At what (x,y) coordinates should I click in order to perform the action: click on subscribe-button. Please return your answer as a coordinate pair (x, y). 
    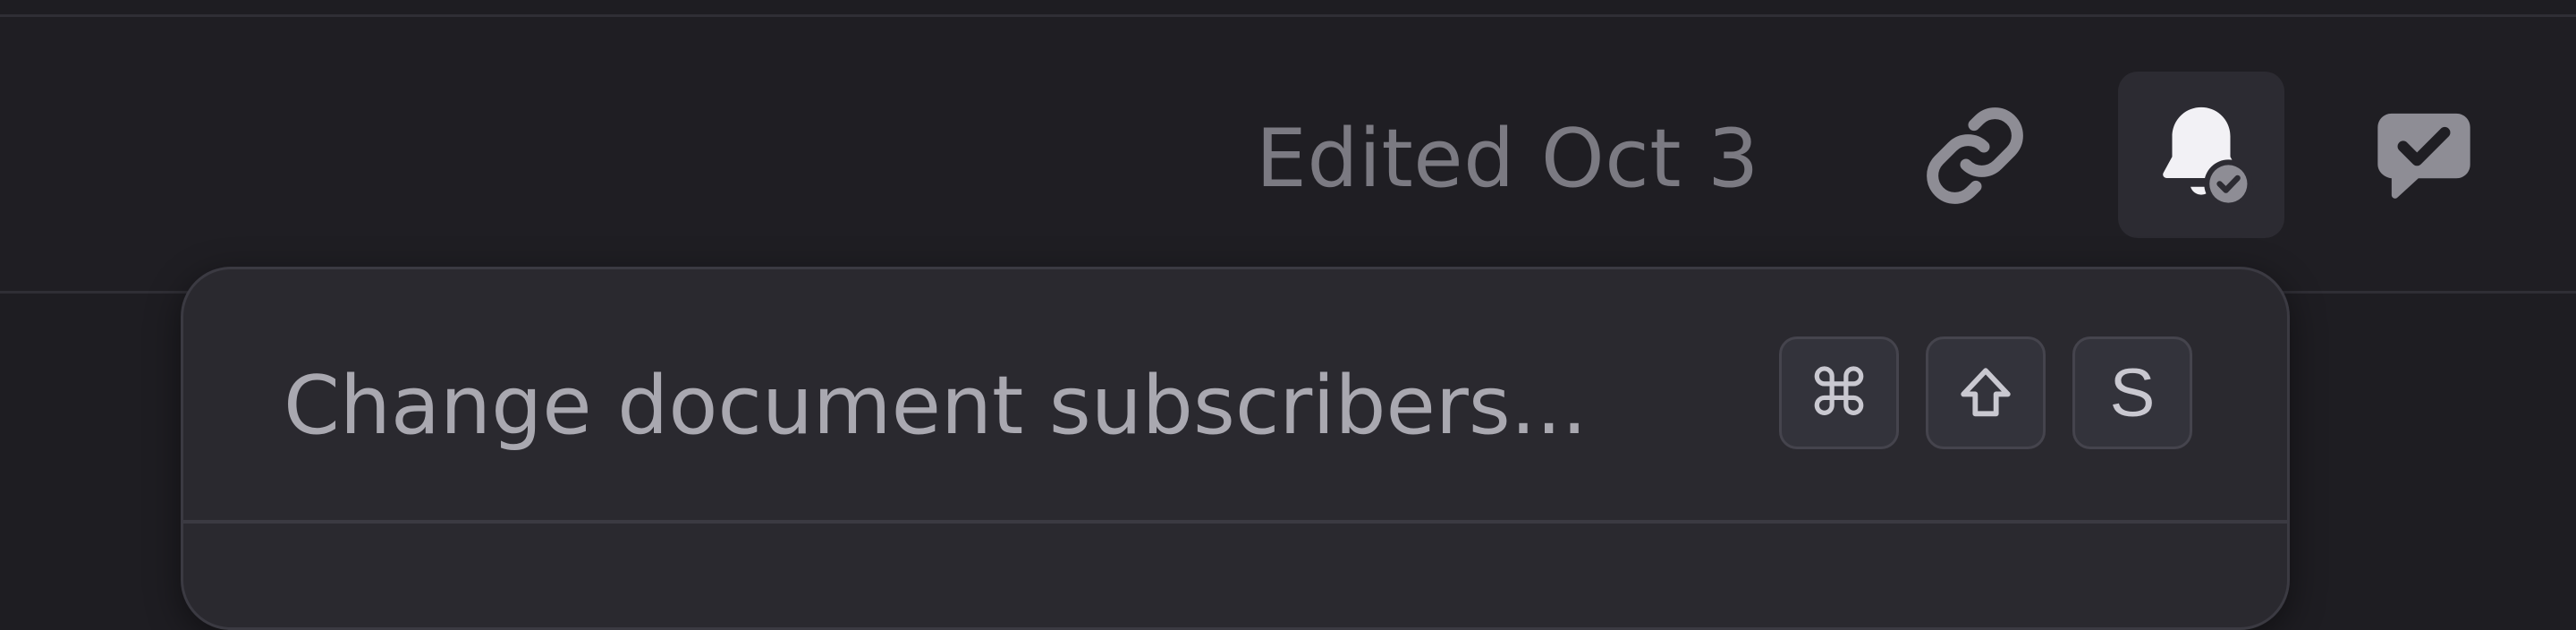
    Looking at the image, I should click on (2201, 155).